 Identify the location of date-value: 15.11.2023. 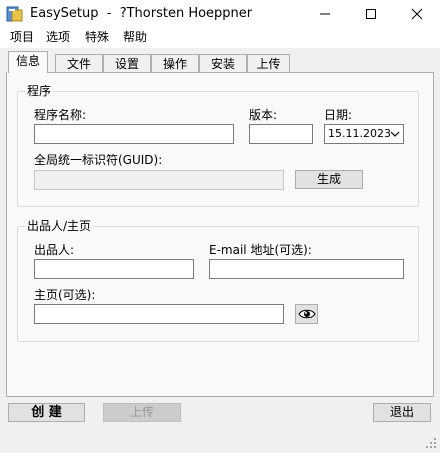
(359, 133).